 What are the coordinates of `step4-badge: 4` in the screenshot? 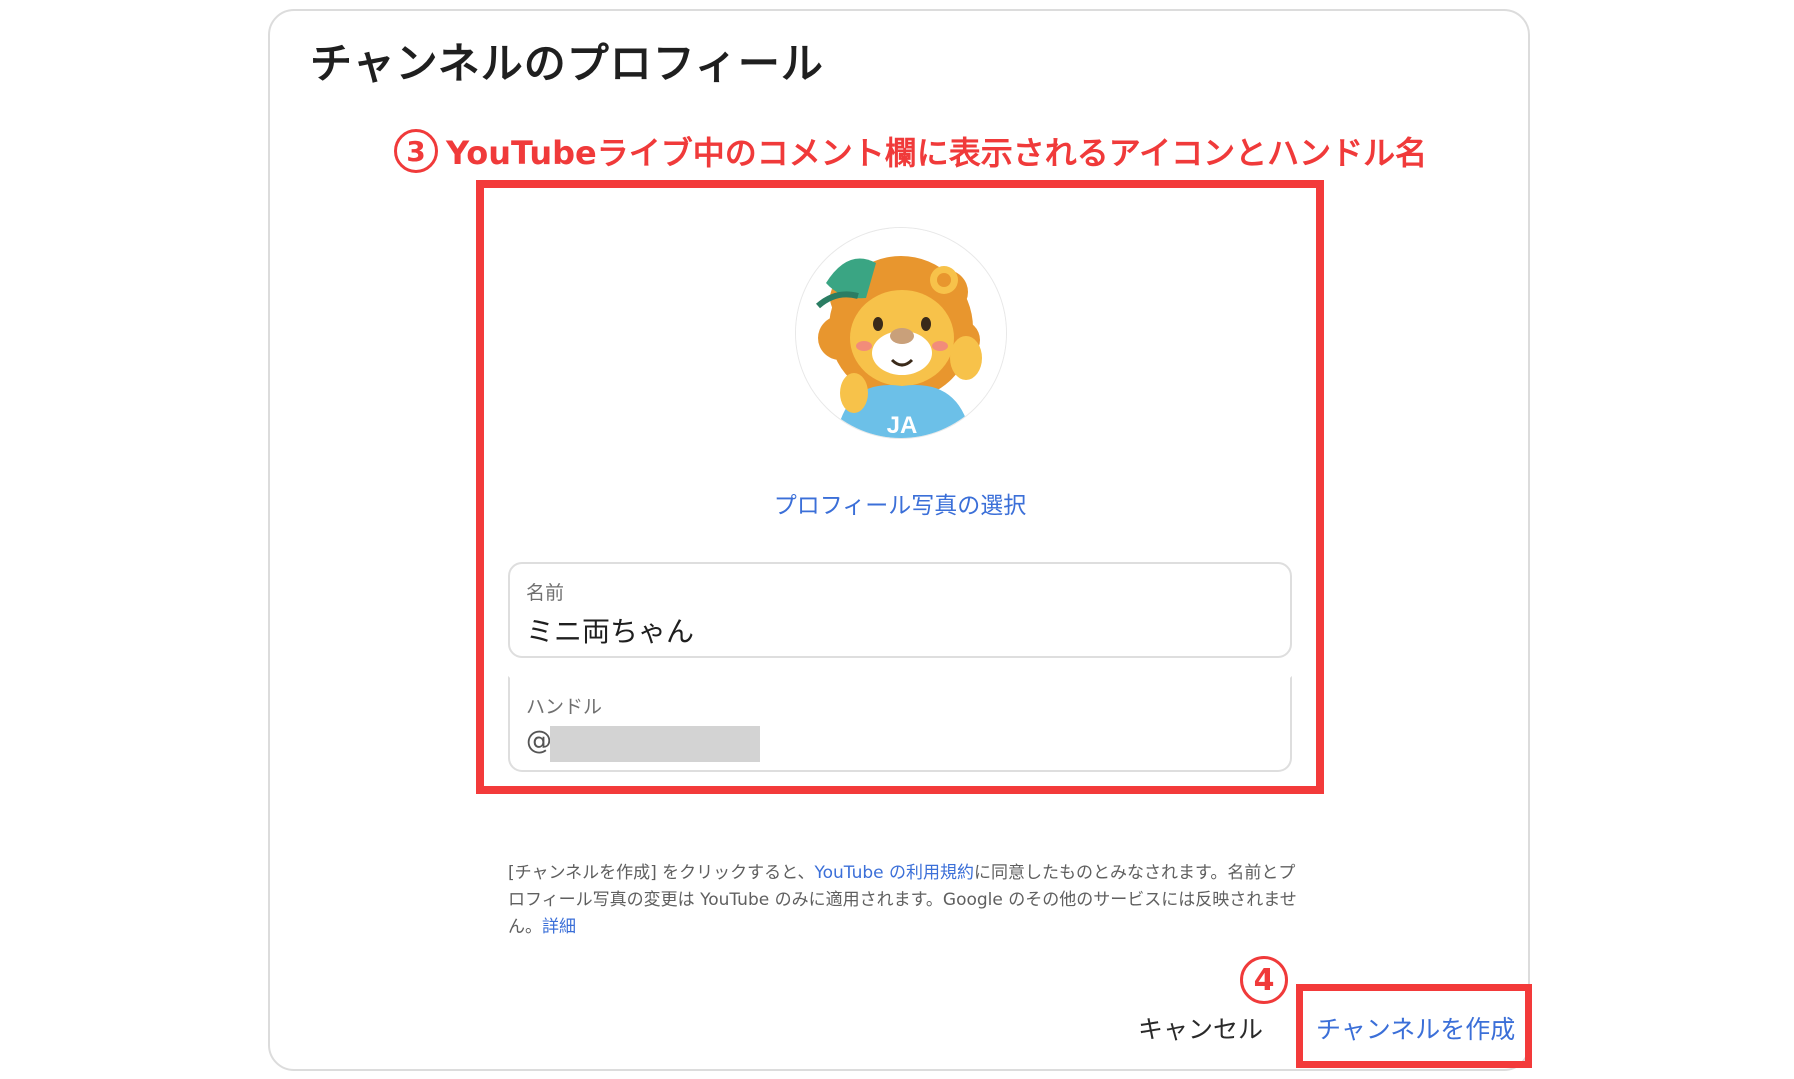 It's located at (1264, 980).